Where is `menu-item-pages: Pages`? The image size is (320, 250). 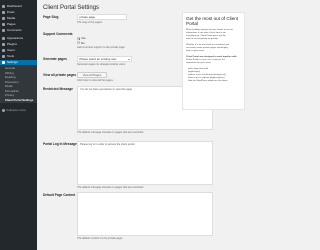 menu-item-pages: Pages is located at coordinates (18, 24).